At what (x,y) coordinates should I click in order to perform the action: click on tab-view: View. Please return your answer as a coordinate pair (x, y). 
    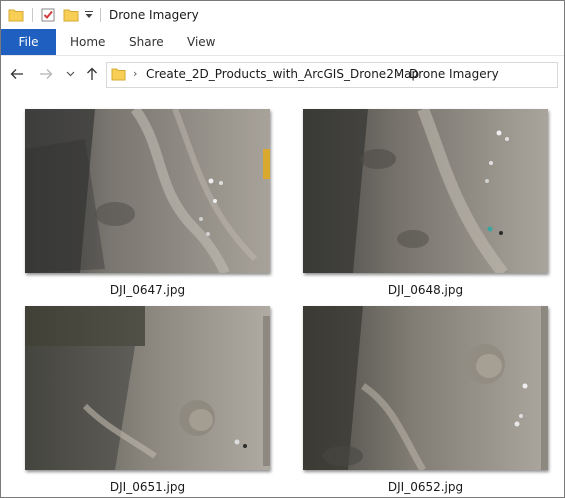
    Looking at the image, I should click on (201, 42).